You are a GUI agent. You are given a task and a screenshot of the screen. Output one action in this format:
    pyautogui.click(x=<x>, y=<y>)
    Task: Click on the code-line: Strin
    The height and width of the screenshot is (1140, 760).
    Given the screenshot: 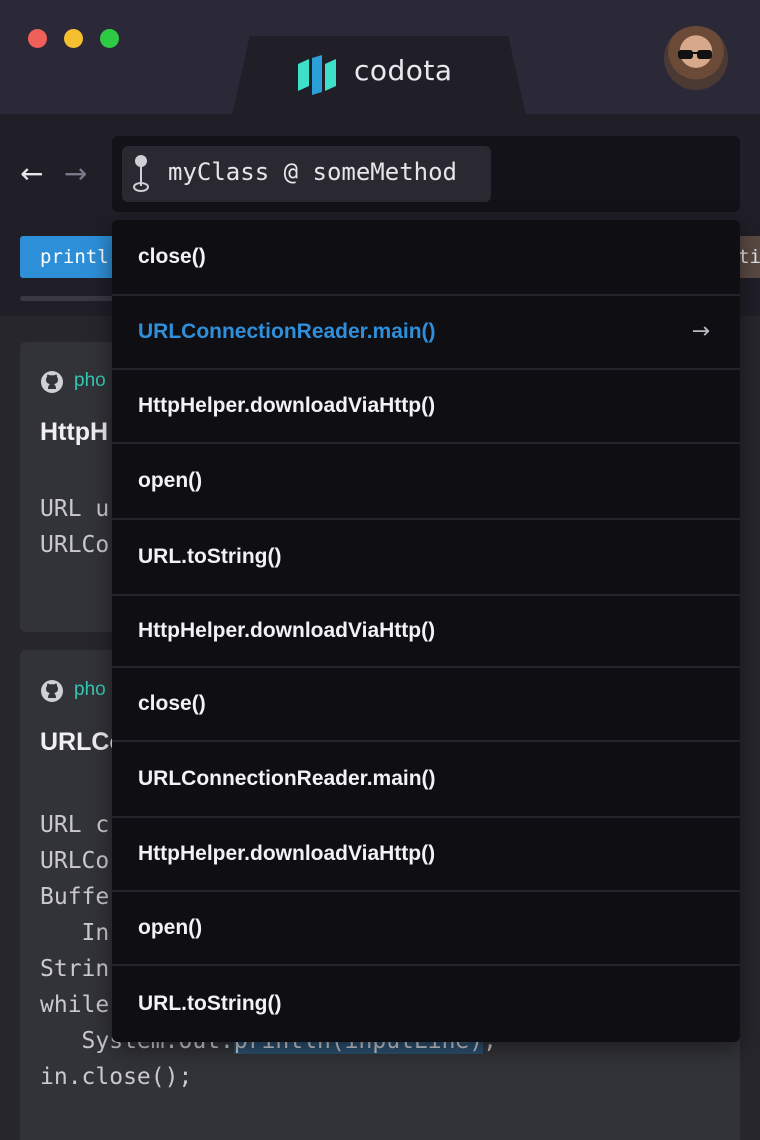 What is the action you would take?
    pyautogui.click(x=75, y=969)
    